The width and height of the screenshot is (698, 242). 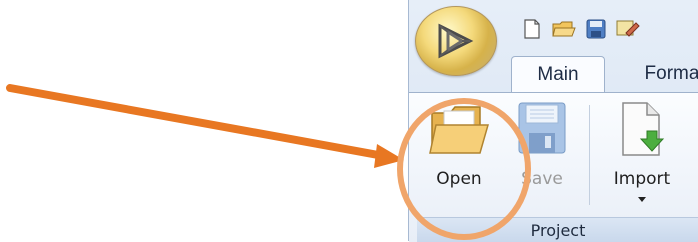 I want to click on open-button: Open, so click(x=459, y=154).